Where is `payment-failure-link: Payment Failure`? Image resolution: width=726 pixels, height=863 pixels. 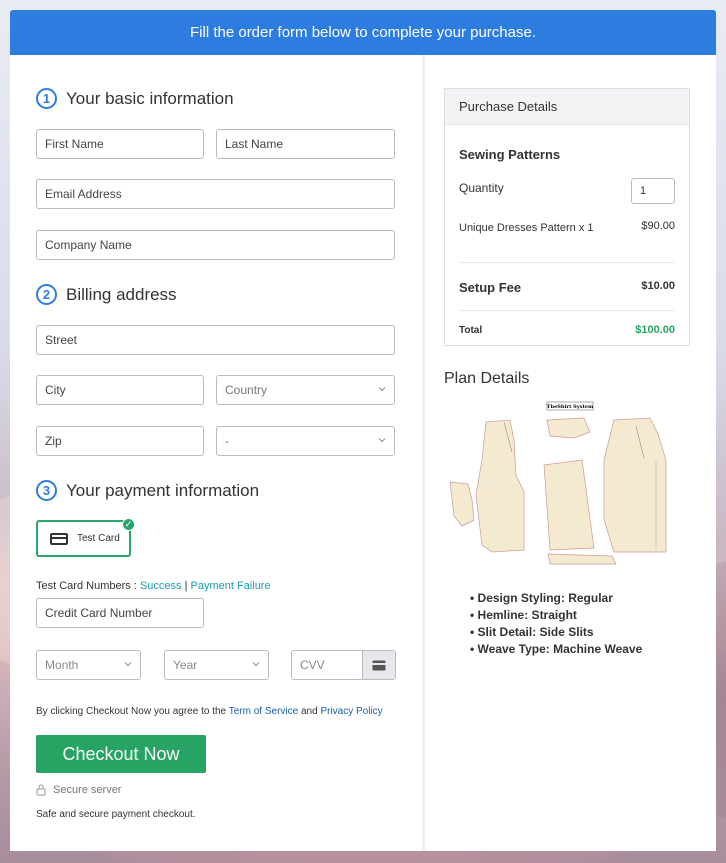 payment-failure-link: Payment Failure is located at coordinates (231, 586).